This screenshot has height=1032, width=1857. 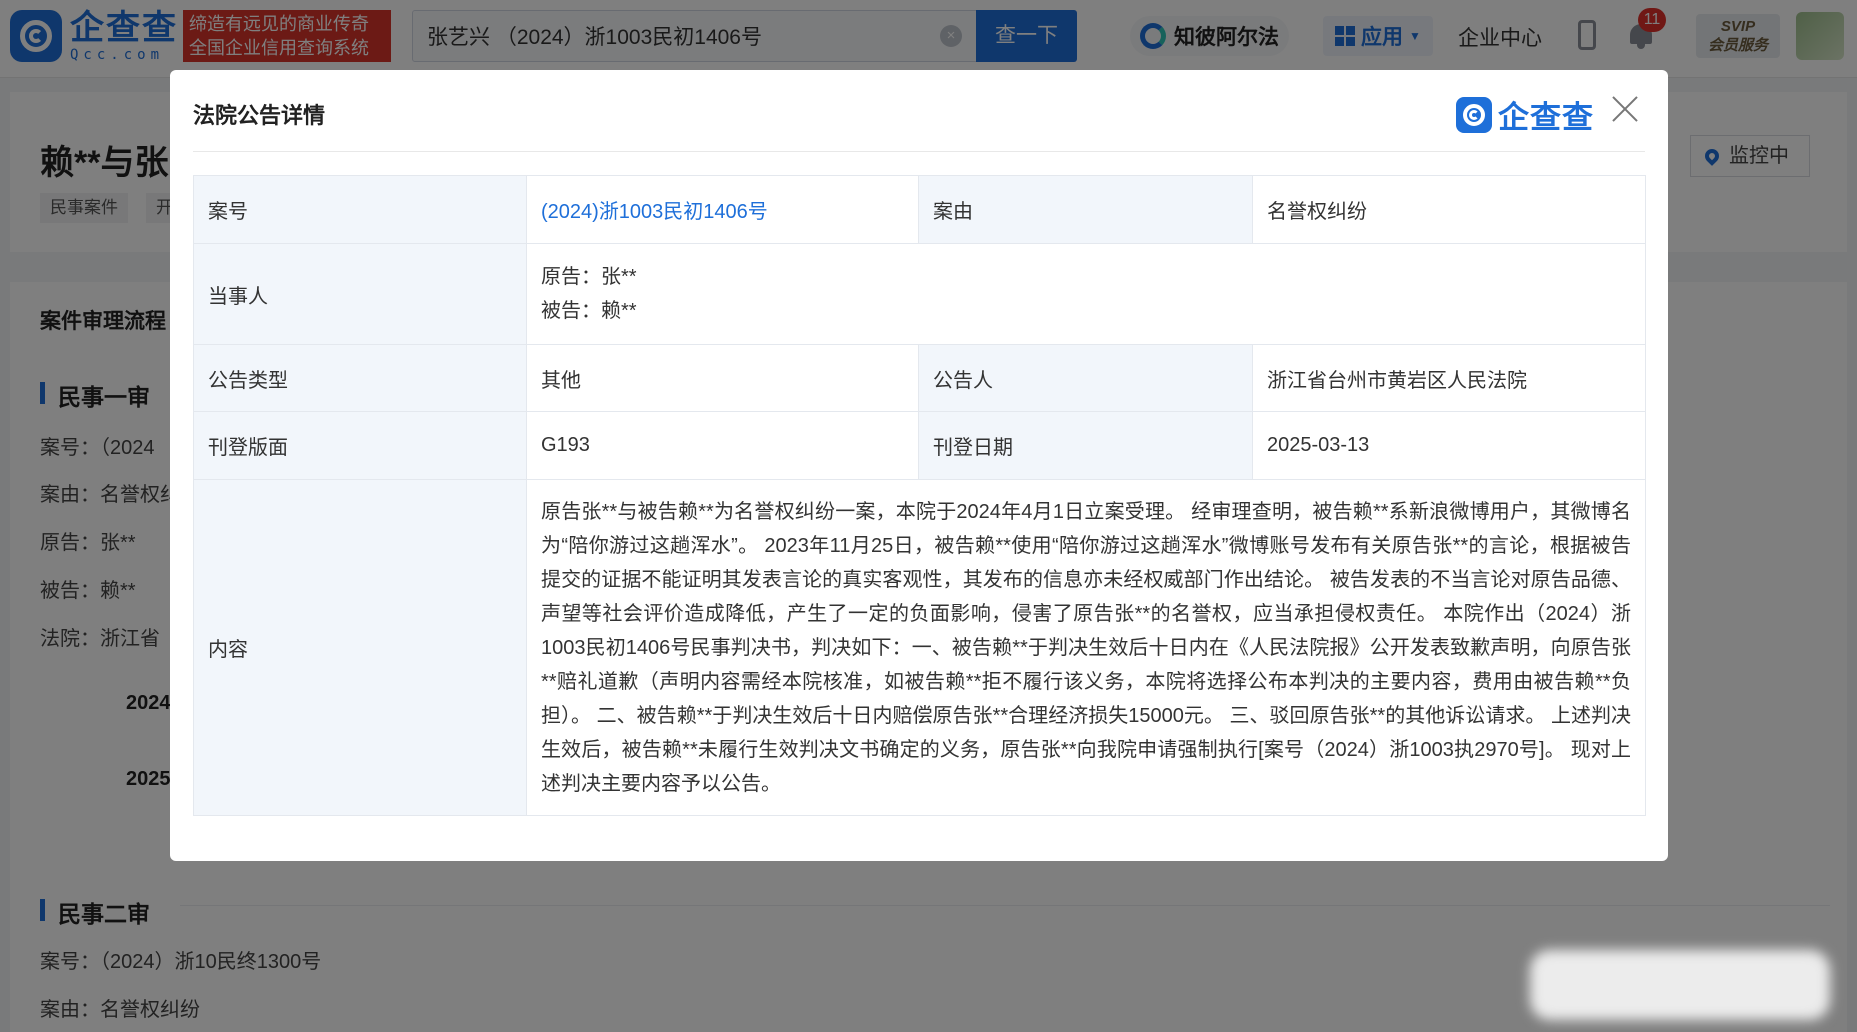 What do you see at coordinates (1085, 378) in the screenshot?
I see `announcer-label: 公告人` at bounding box center [1085, 378].